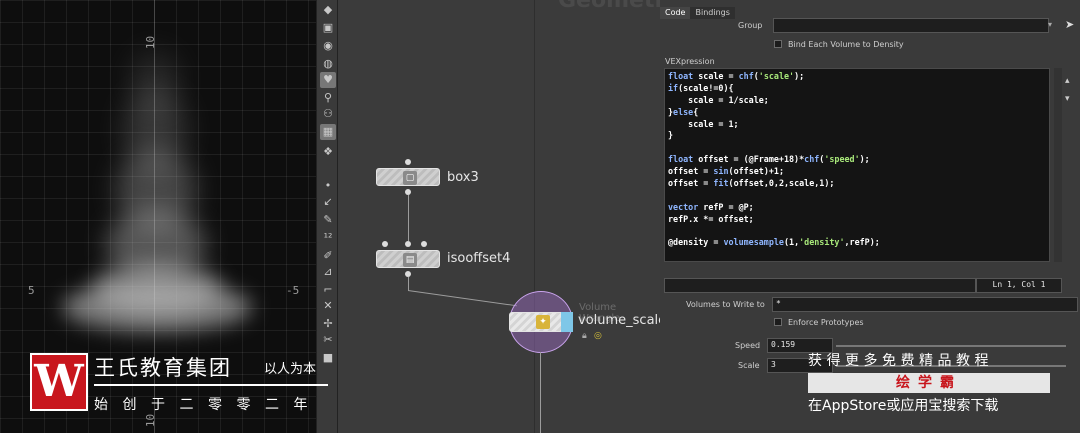  Describe the element at coordinates (671, 135) in the screenshot. I see `code-line: }` at that location.